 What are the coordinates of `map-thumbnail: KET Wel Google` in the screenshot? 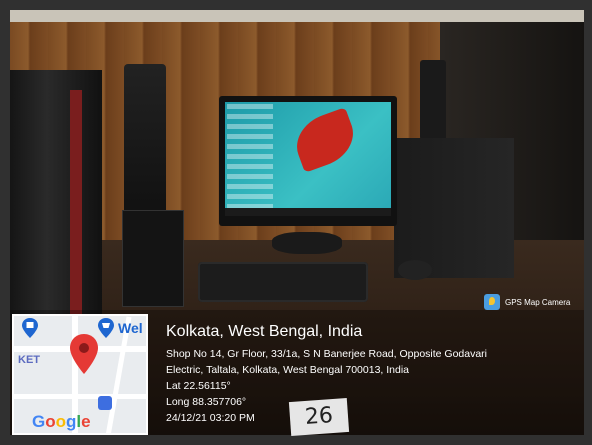 It's located at (80, 374).